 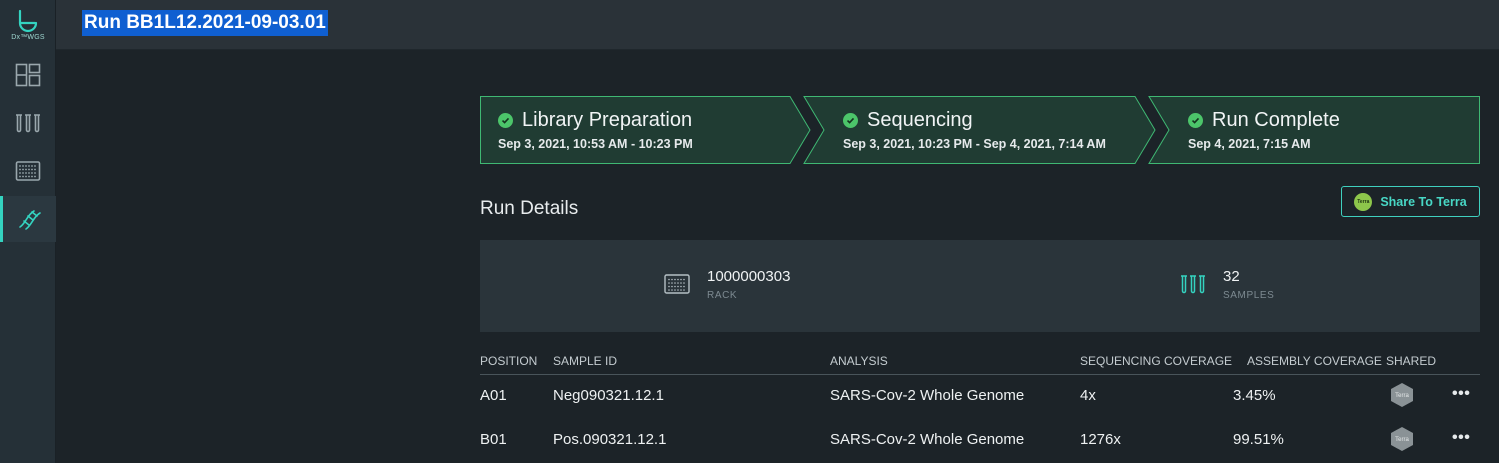 I want to click on app-logo: Dx™WGS, so click(x=28, y=25).